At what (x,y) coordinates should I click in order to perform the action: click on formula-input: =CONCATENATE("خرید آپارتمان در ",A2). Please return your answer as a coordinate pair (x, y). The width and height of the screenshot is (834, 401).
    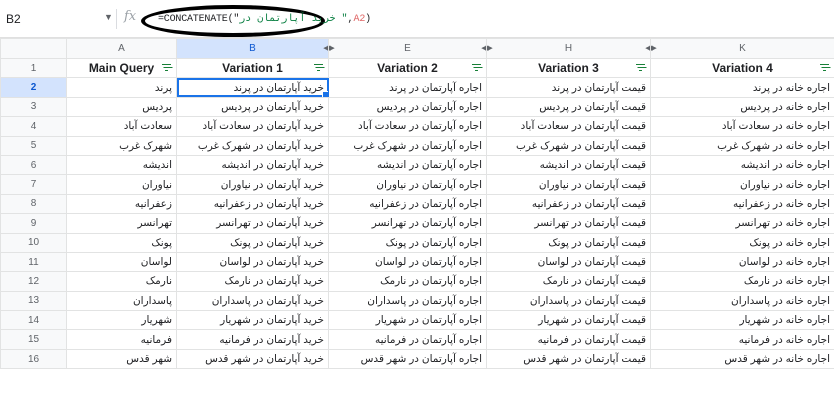
    Looking at the image, I should click on (264, 19).